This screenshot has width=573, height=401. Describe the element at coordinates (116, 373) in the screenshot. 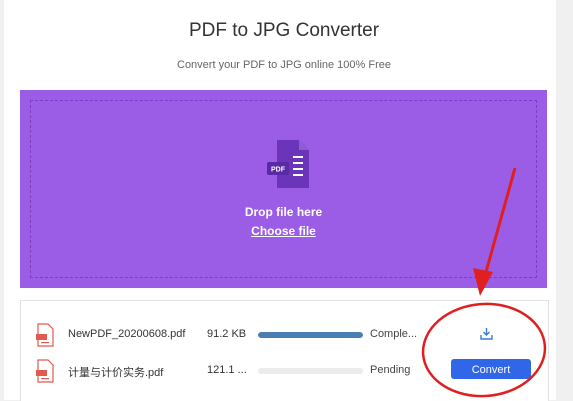

I see `file-name: 计量与计价实务.pdf` at that location.